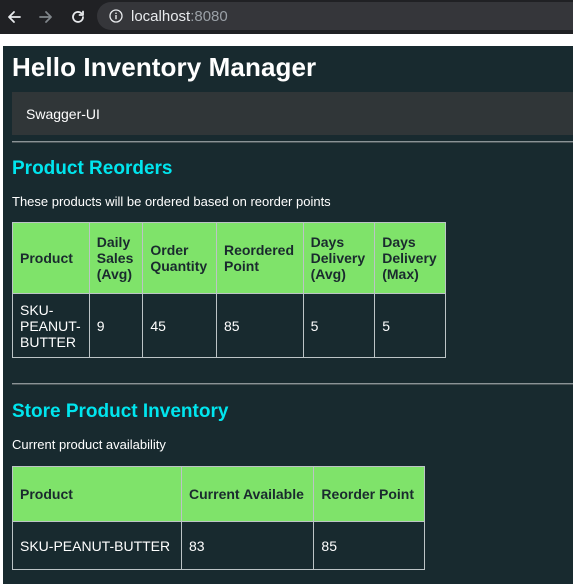 The height and width of the screenshot is (584, 573). Describe the element at coordinates (63, 113) in the screenshot. I see `swagger-ui-label: Swagger-UI` at that location.